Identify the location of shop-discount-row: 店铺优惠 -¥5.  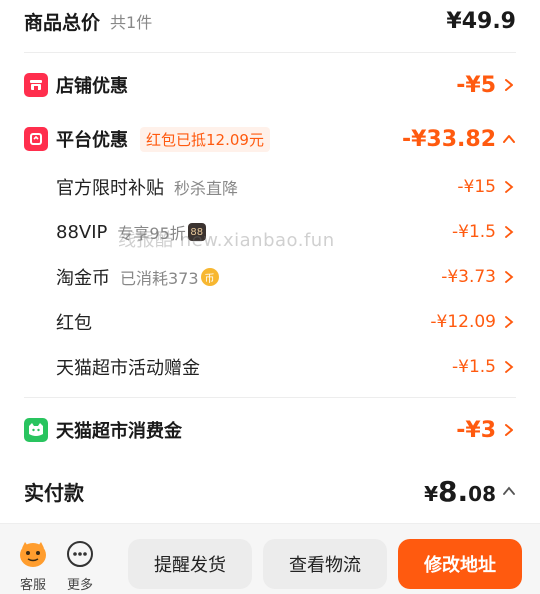
(270, 85).